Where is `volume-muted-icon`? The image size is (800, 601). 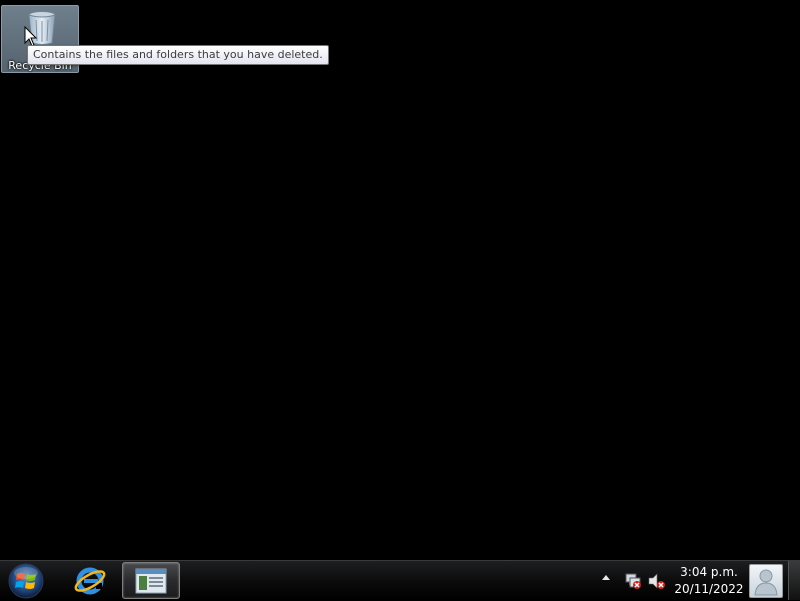 volume-muted-icon is located at coordinates (657, 581).